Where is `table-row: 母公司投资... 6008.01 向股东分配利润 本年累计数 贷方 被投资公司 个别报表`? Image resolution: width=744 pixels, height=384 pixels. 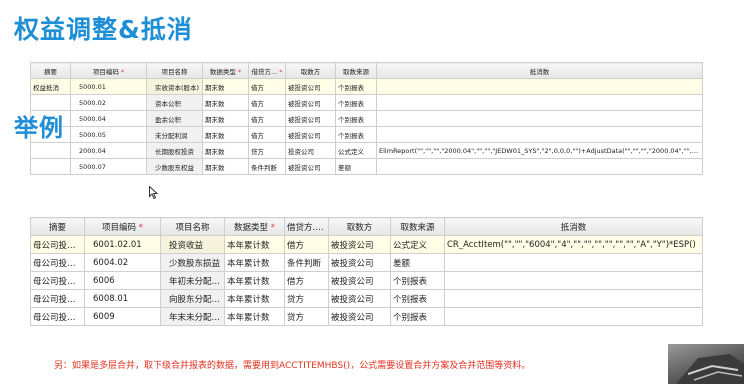
table-row: 母公司投资... 6008.01 向股东分配利润 本年累计数 贷方 被投资公司 个别报表 is located at coordinates (366, 298).